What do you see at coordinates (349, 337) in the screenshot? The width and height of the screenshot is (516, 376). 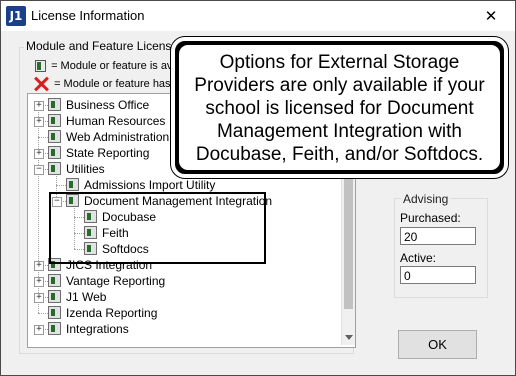 I see `scroll-down-arrow-icon` at bounding box center [349, 337].